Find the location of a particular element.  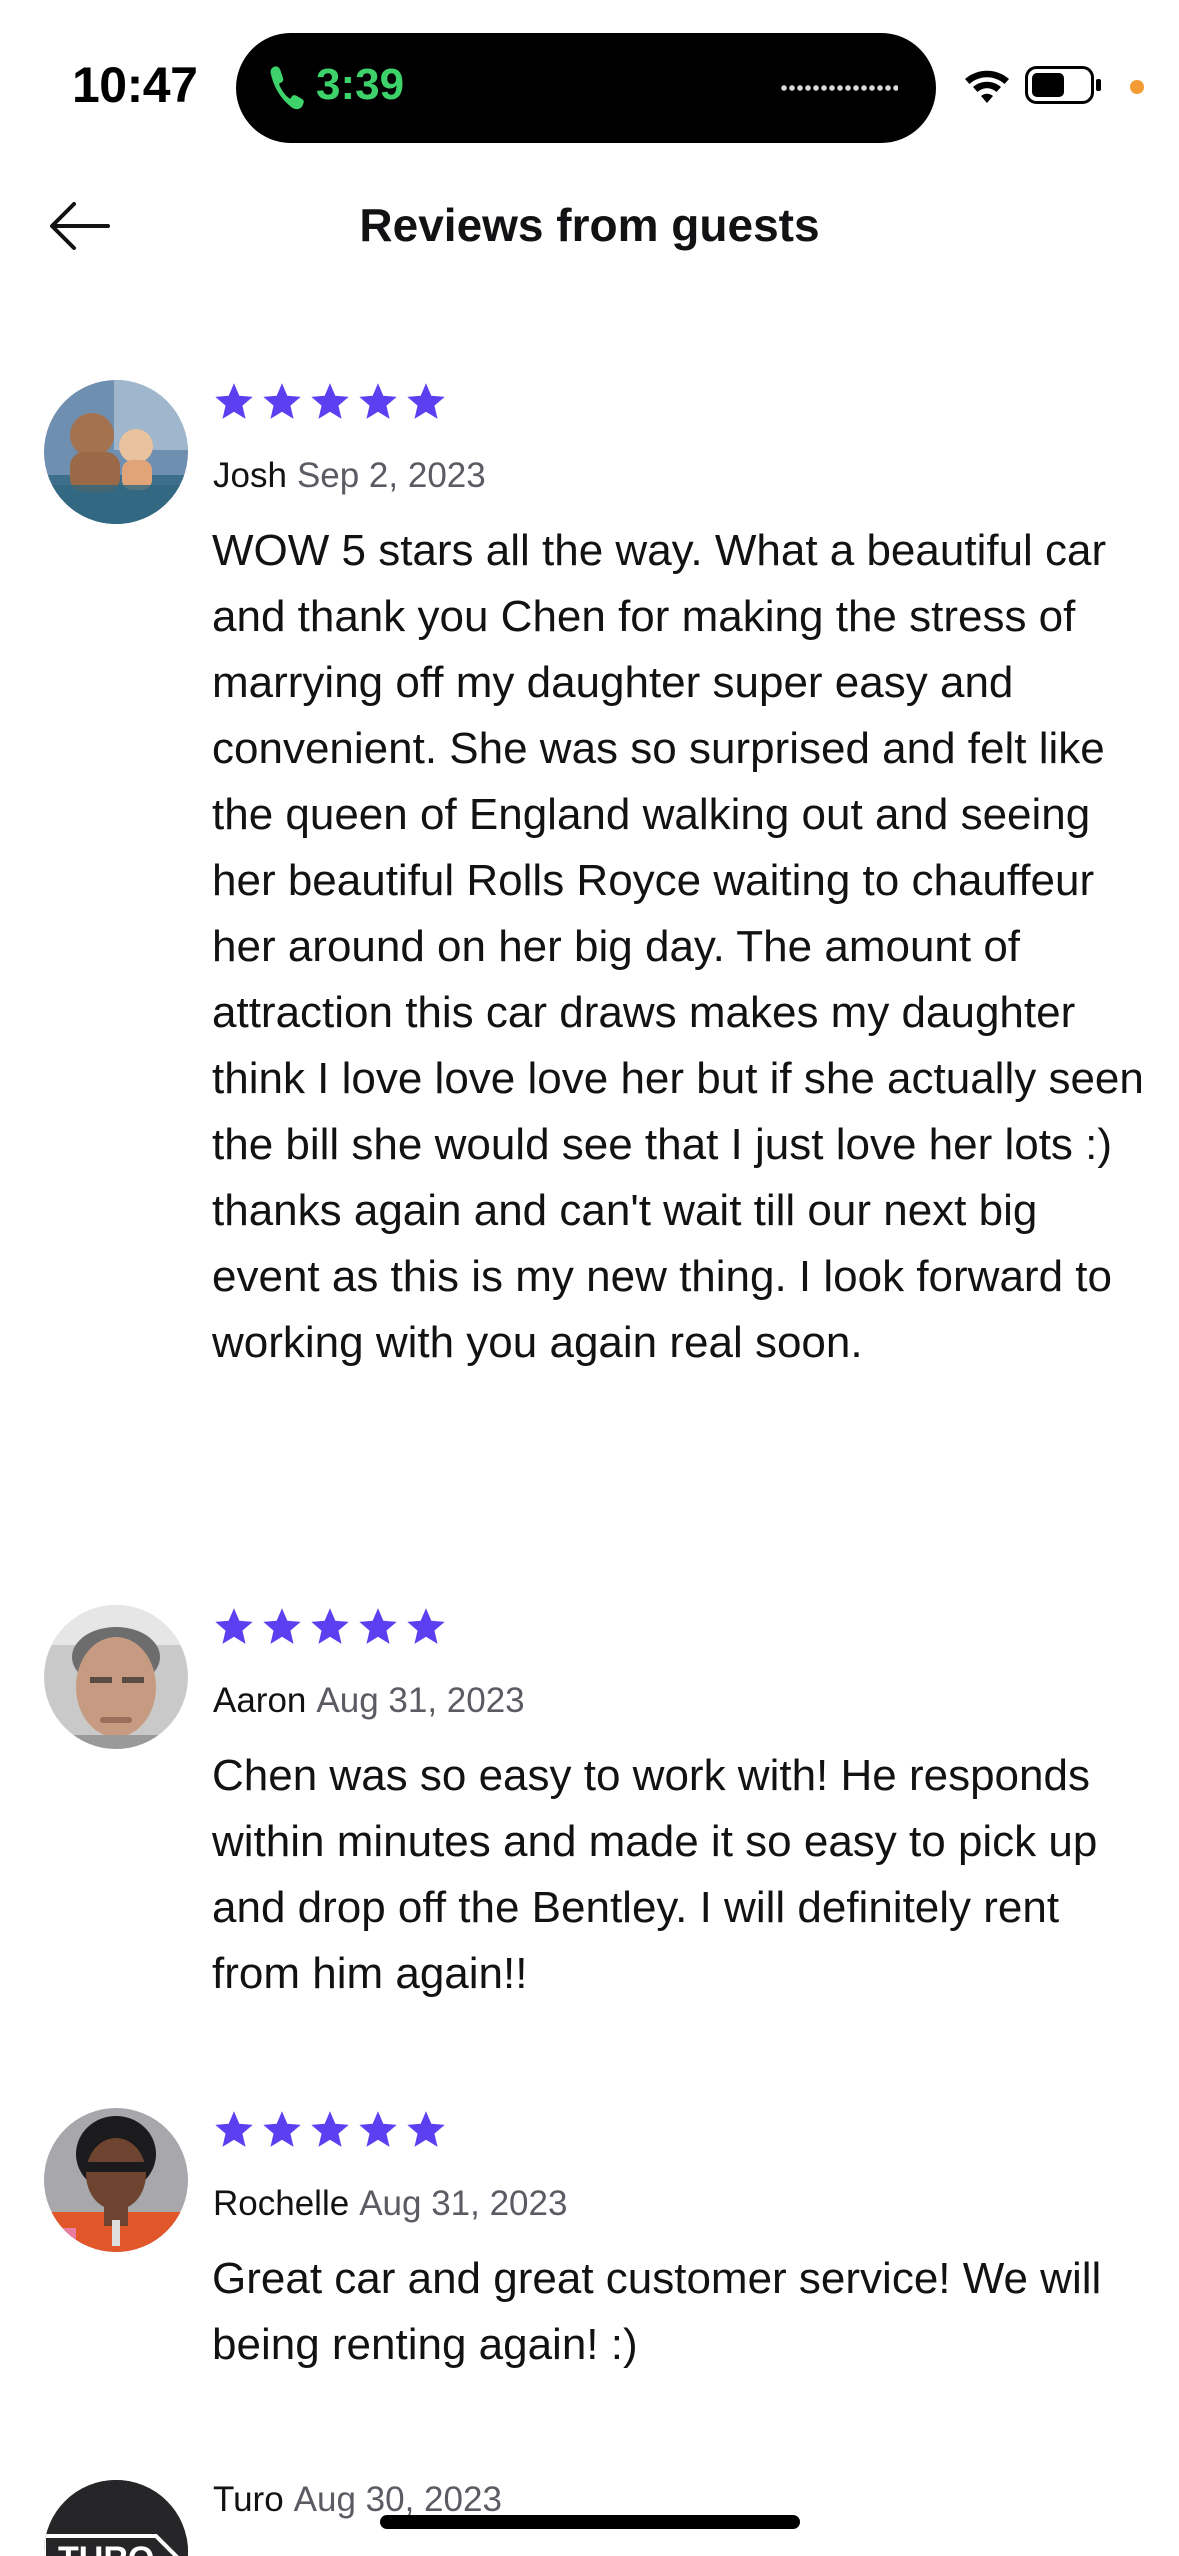

turo-logo-text: TURO is located at coordinates (106, 2548).